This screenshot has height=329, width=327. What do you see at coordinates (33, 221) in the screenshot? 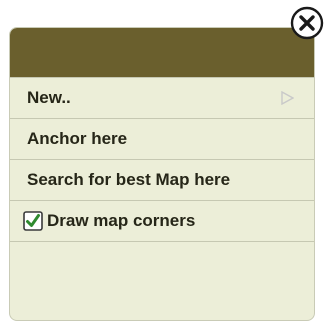
I see `checkbox-checked-icon` at bounding box center [33, 221].